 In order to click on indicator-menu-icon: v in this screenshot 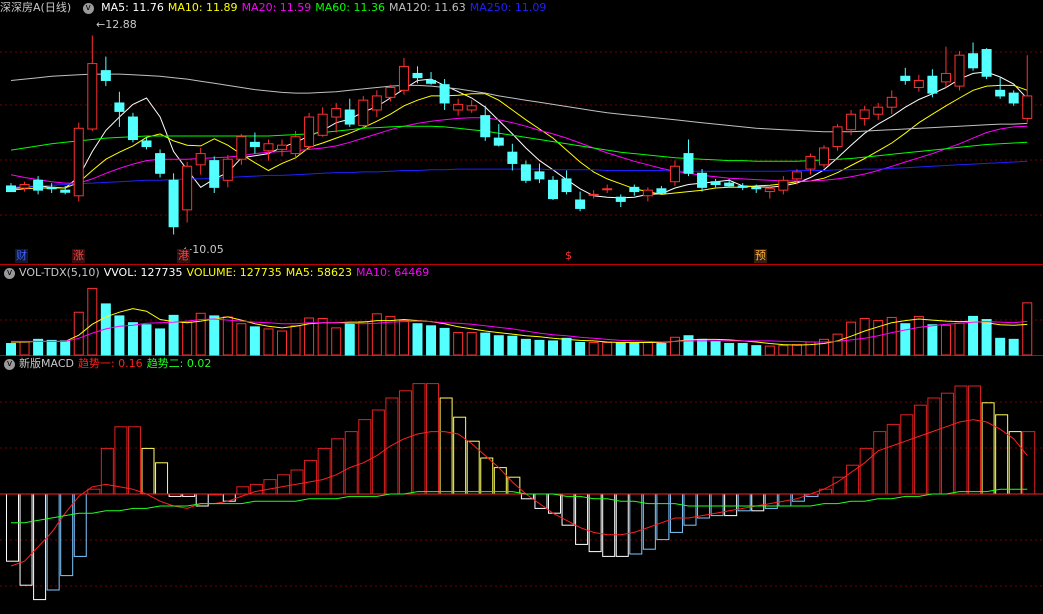, I will do `click(88, 8)`.